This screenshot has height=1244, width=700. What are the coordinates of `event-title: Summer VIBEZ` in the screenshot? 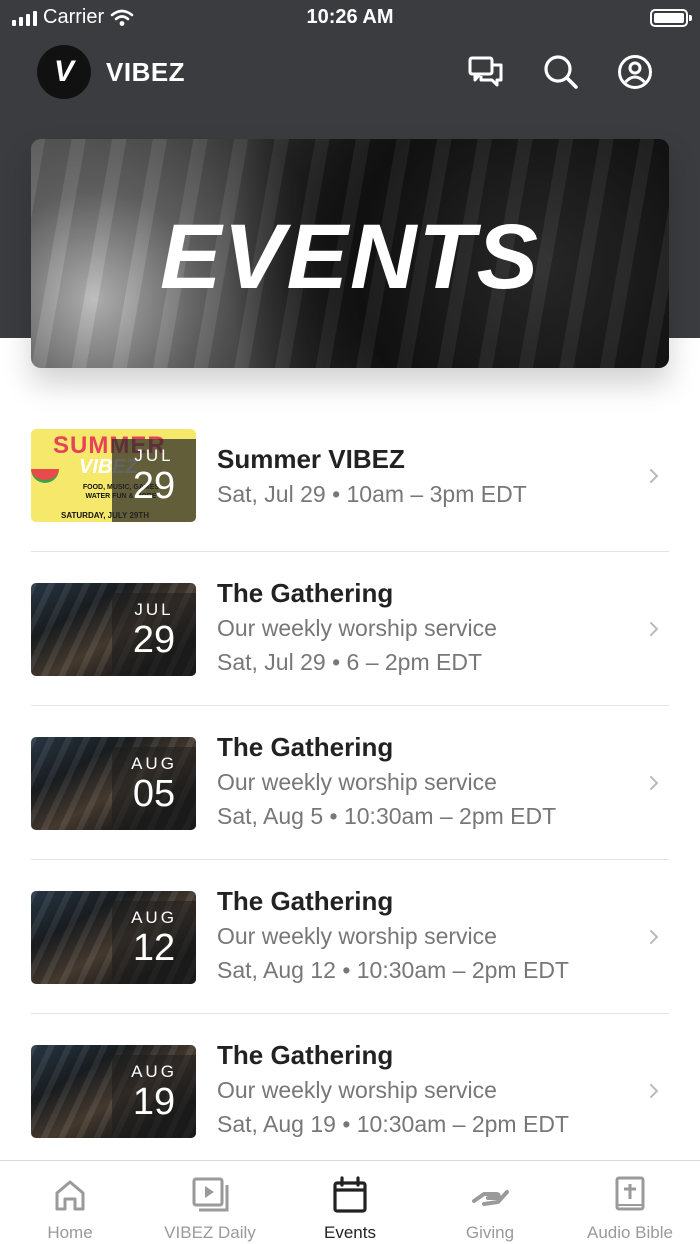 It's located at (311, 459).